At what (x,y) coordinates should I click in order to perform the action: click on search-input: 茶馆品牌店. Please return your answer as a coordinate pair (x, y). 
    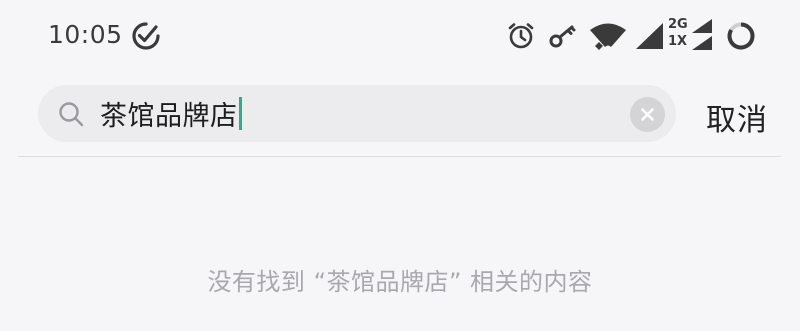
    Looking at the image, I should click on (169, 113).